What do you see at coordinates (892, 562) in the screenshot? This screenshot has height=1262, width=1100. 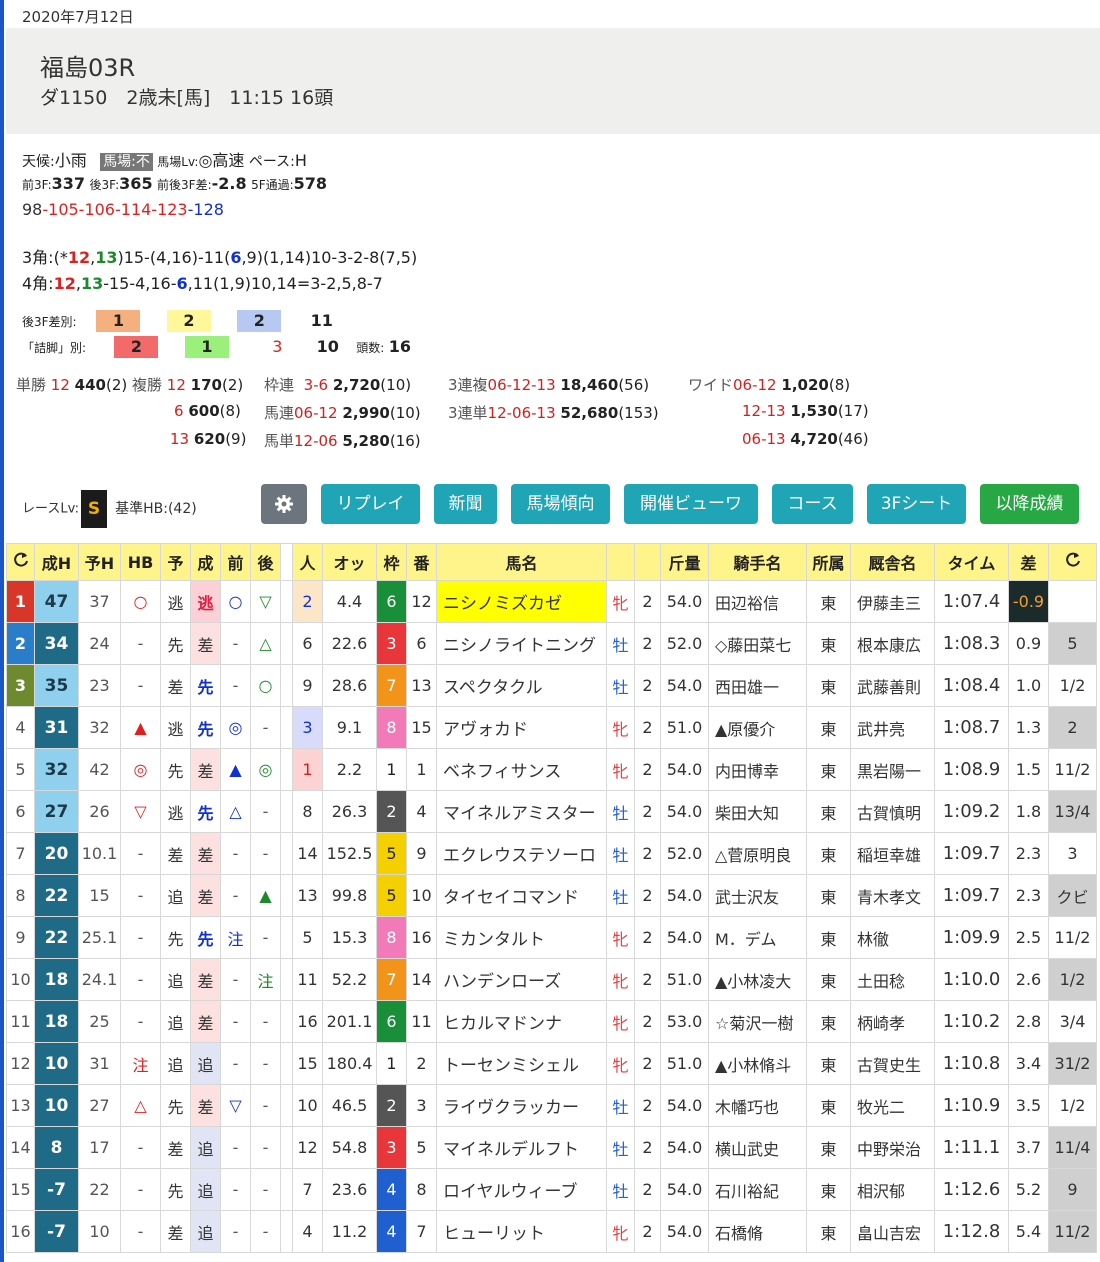 I see `col-trainer: 厩舎名` at bounding box center [892, 562].